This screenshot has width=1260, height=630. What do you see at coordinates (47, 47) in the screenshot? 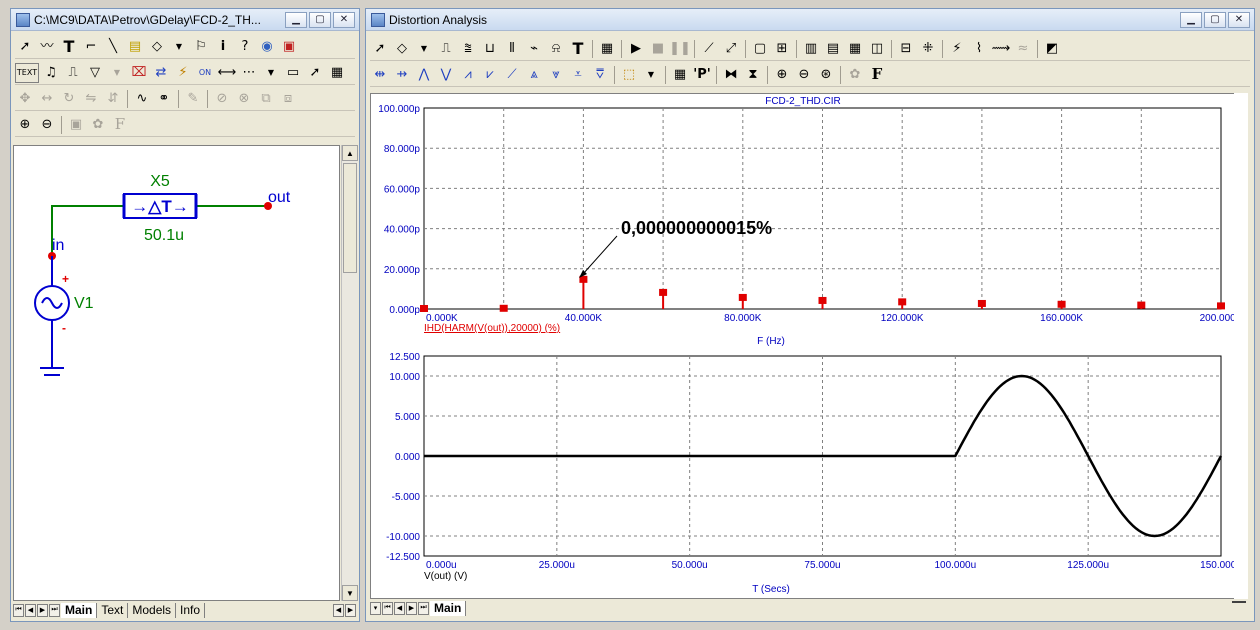
I see `wire-icon: 〰` at bounding box center [47, 47].